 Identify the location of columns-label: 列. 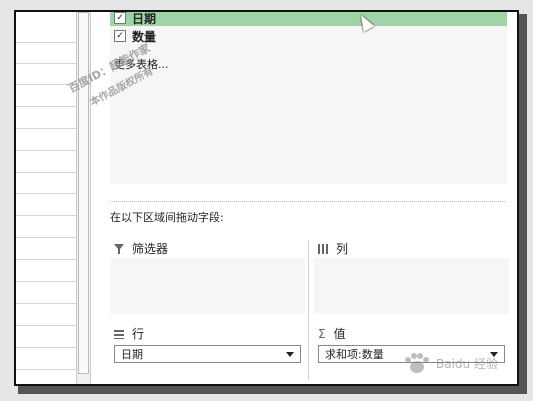
(342, 249).